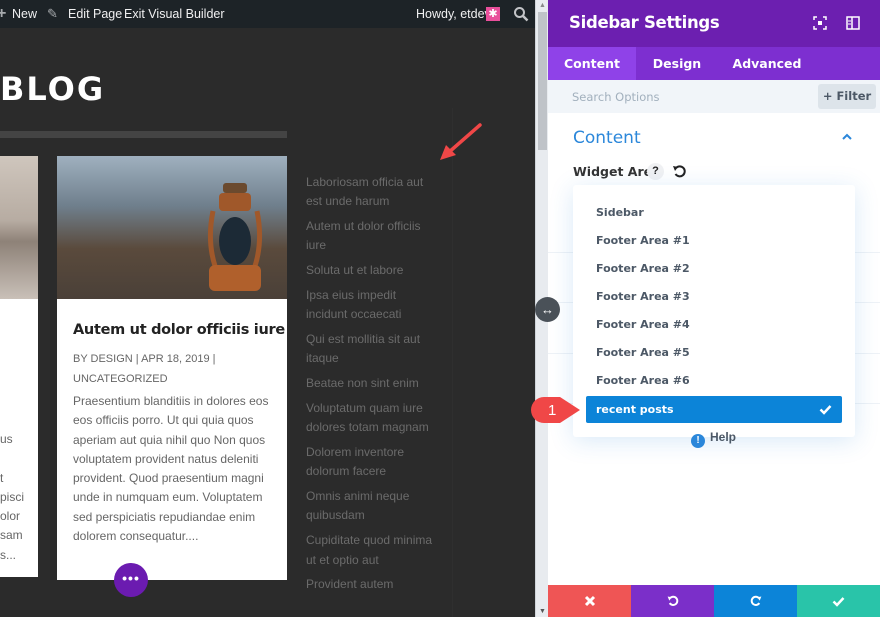 This screenshot has height=617, width=880. I want to click on dock-panel-icon, so click(853, 23).